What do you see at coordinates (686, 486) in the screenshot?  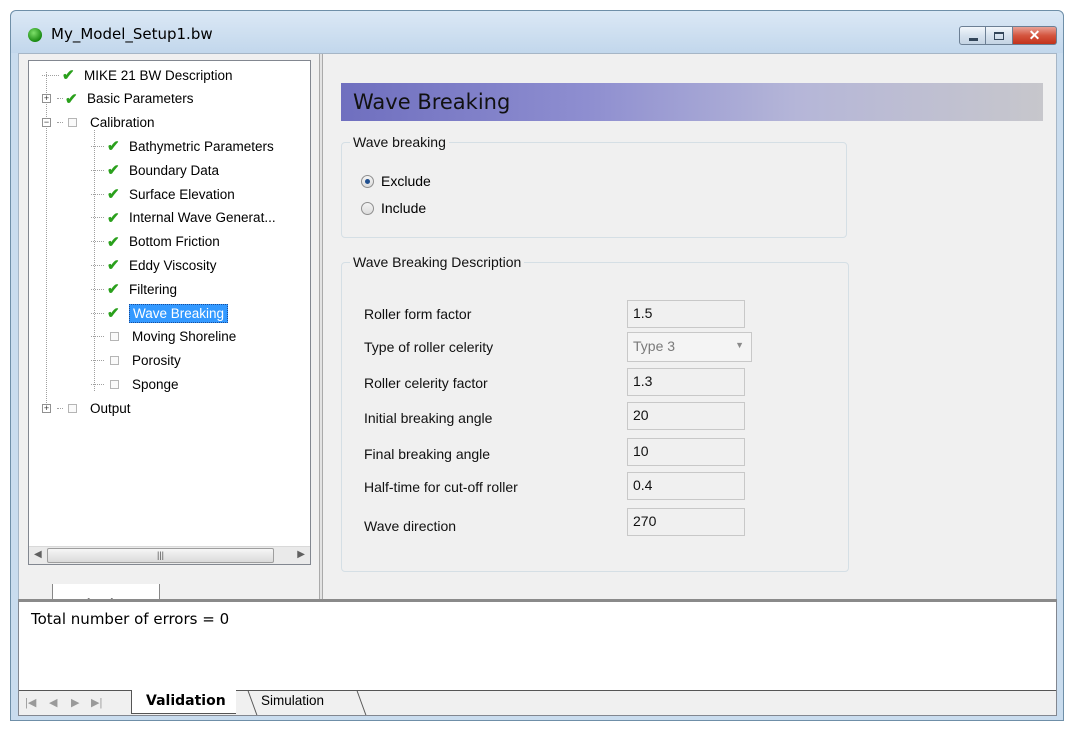 I see `half-time-cutoff-roller-field: 0.4` at bounding box center [686, 486].